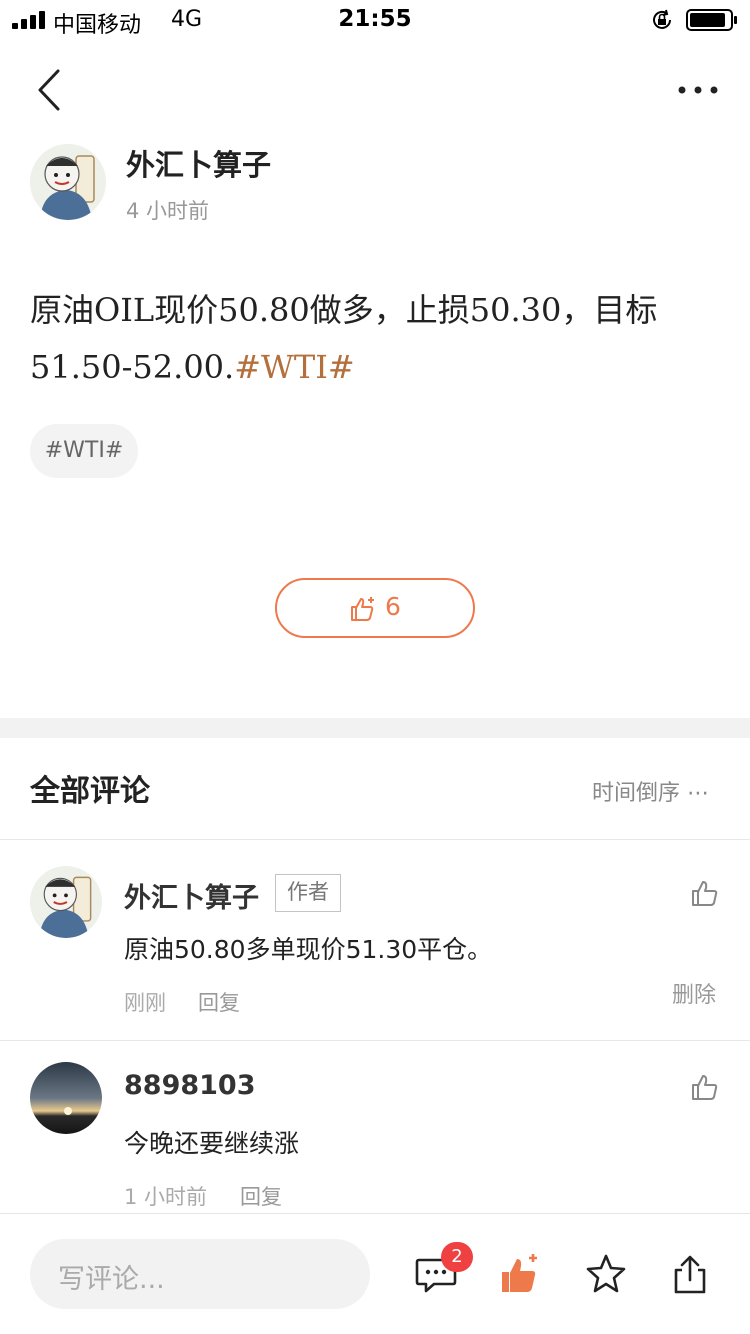 Image resolution: width=750 pixels, height=1334 pixels. What do you see at coordinates (694, 993) in the screenshot?
I see `delete-button: 删除` at bounding box center [694, 993].